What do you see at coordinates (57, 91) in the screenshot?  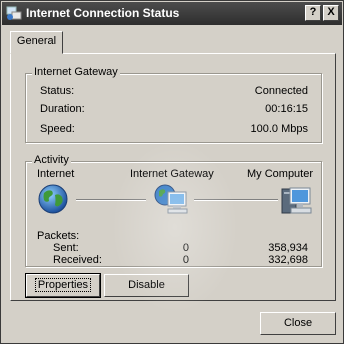 I see `status-label: Status:` at bounding box center [57, 91].